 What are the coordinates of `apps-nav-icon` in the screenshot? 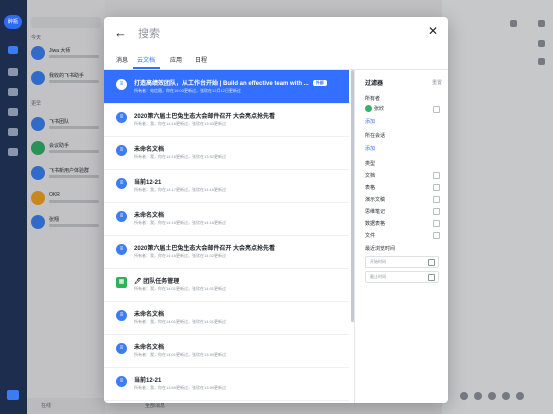 It's located at (13, 152).